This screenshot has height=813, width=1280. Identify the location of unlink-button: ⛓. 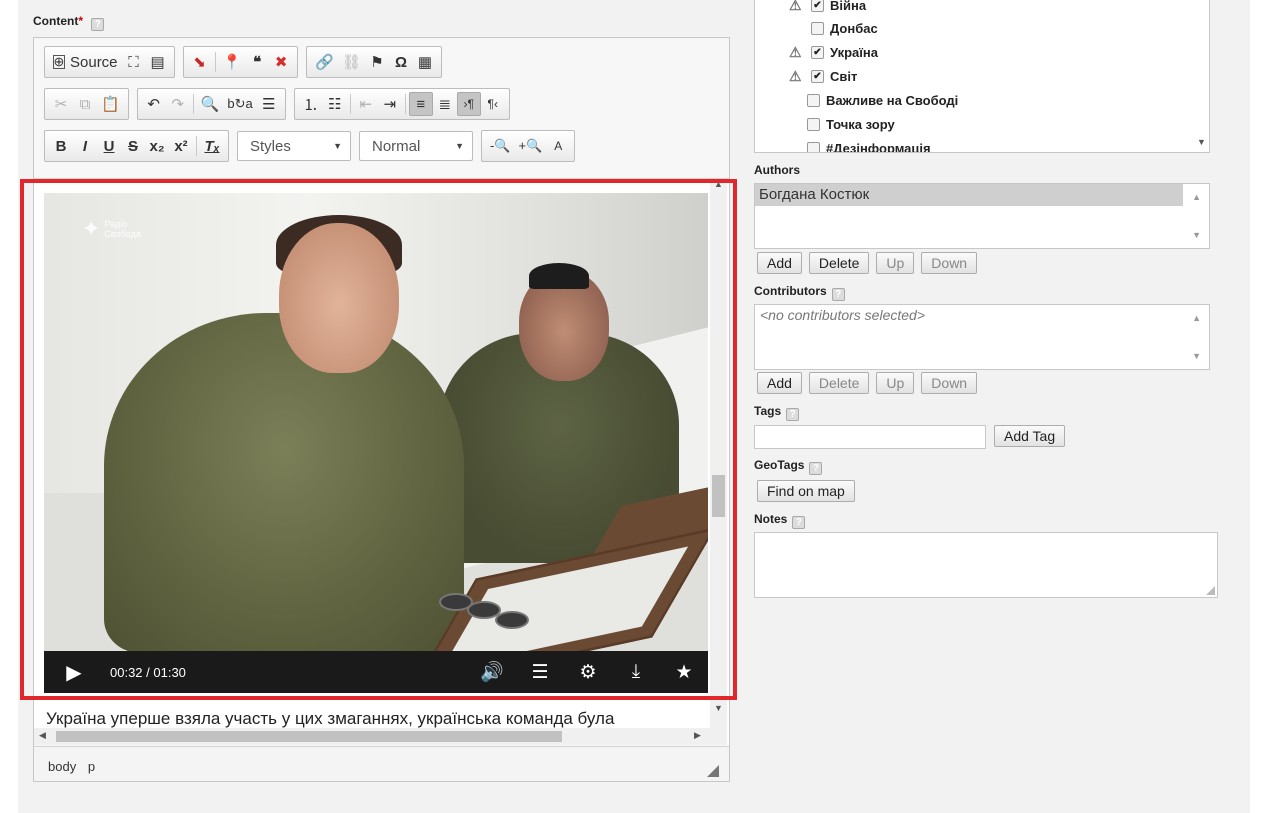
(351, 62).